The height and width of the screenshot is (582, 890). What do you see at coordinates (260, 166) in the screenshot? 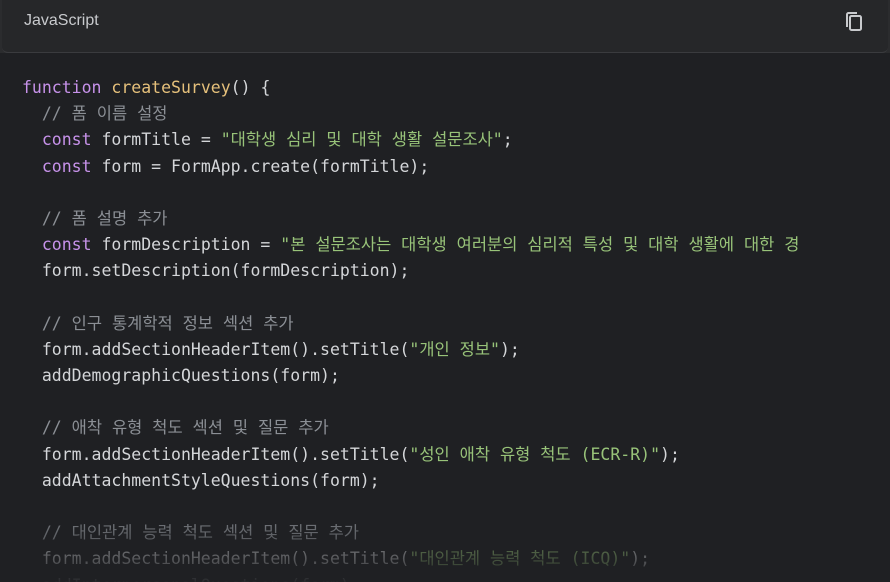
I see `code-token: form = FormApp.create(formTitle);` at bounding box center [260, 166].